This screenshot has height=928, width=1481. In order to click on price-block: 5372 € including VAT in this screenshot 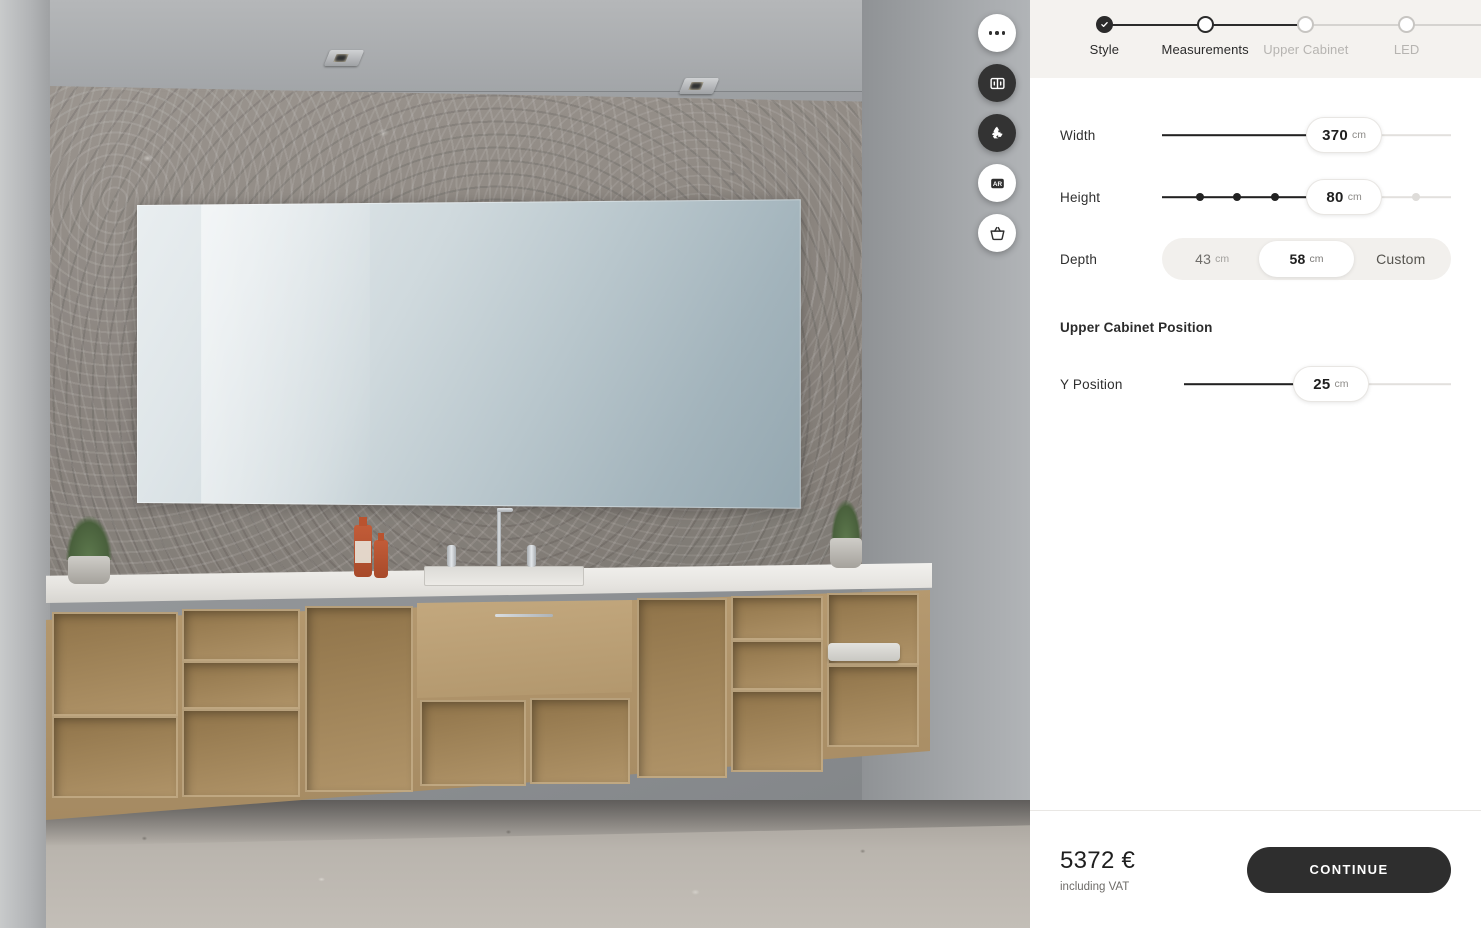, I will do `click(1097, 870)`.